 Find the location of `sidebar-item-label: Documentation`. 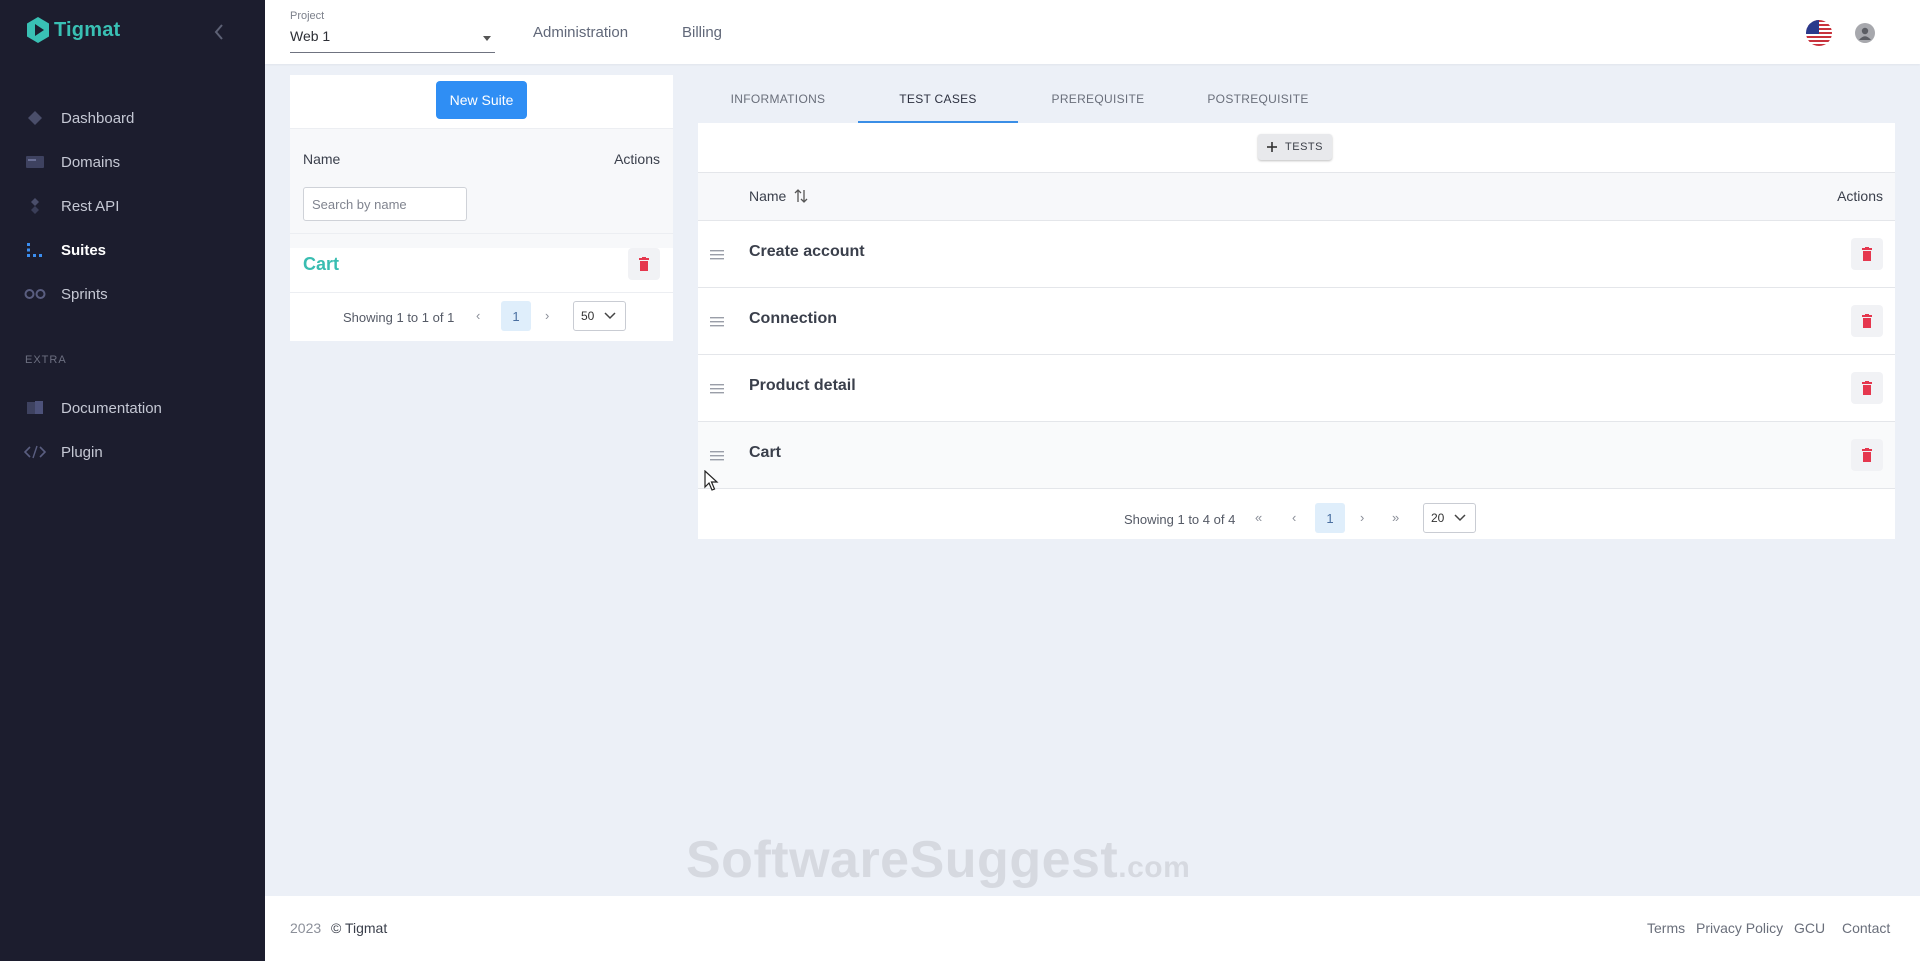

sidebar-item-label: Documentation is located at coordinates (111, 408).